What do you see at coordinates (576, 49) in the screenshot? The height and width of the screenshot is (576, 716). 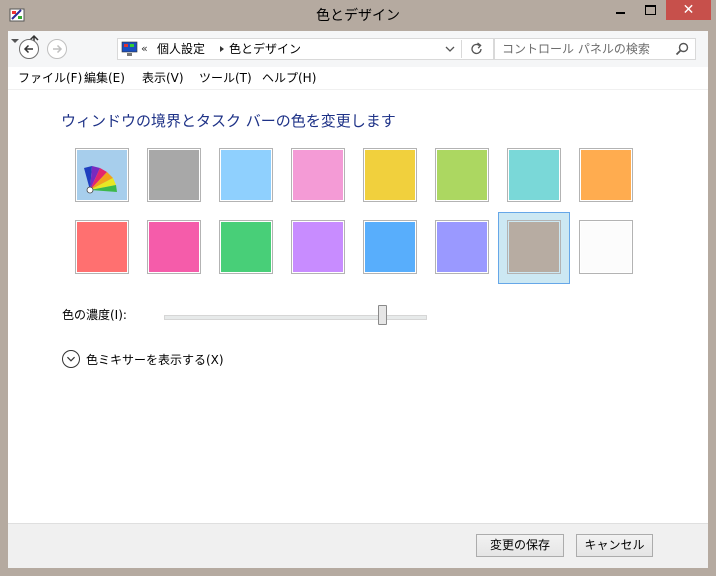 I see `search-input: コントロール パネルの検索` at bounding box center [576, 49].